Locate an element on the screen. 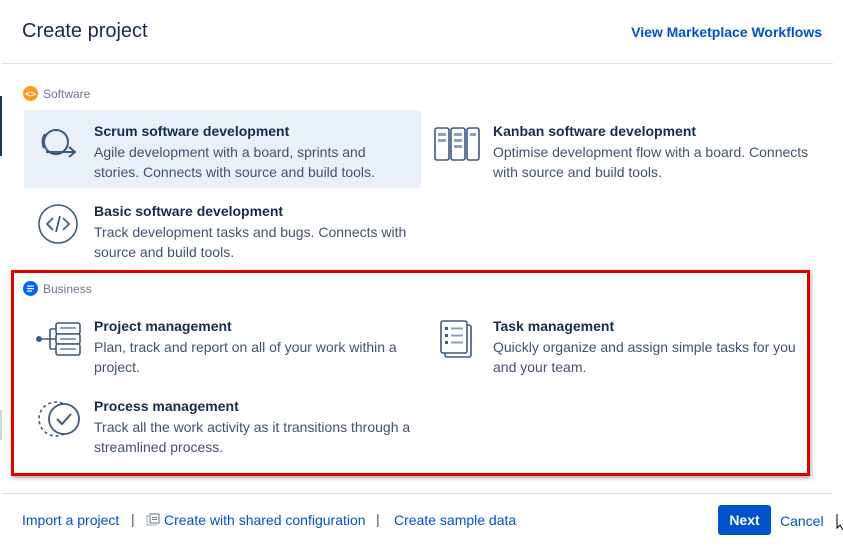  view-marketplace-workflows-link: View Marketplace Workflows is located at coordinates (726, 32).